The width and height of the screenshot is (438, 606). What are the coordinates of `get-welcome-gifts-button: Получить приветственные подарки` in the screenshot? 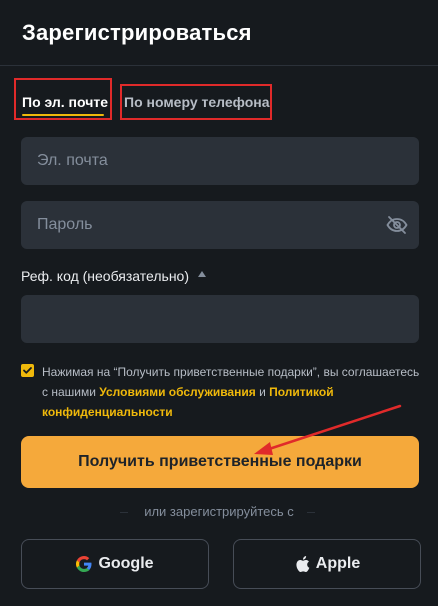 It's located at (220, 462).